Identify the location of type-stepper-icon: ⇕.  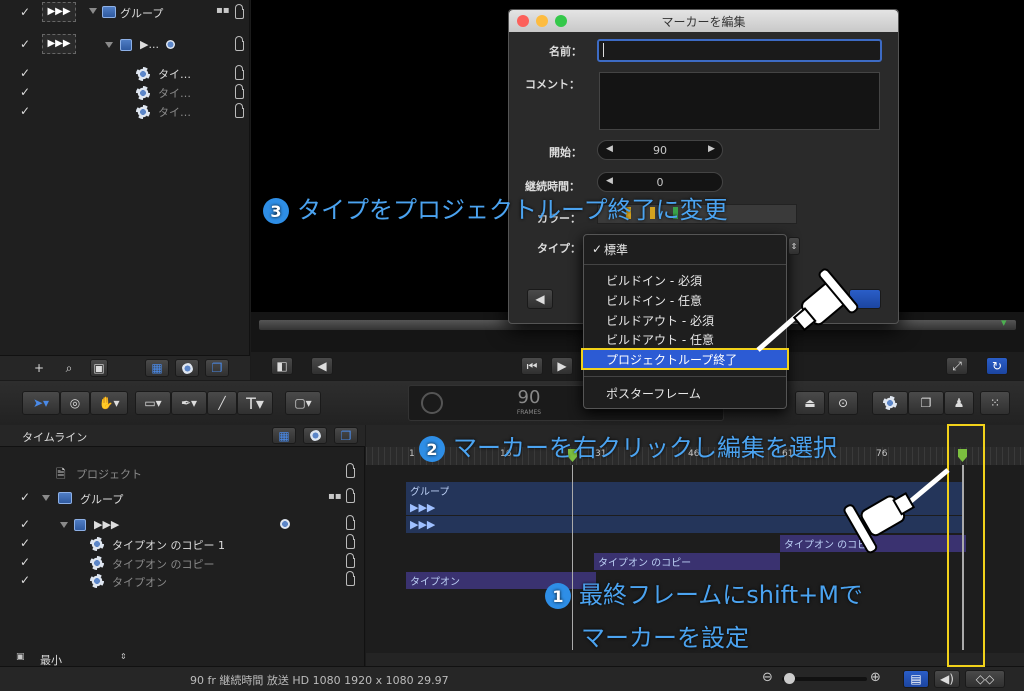
(794, 246).